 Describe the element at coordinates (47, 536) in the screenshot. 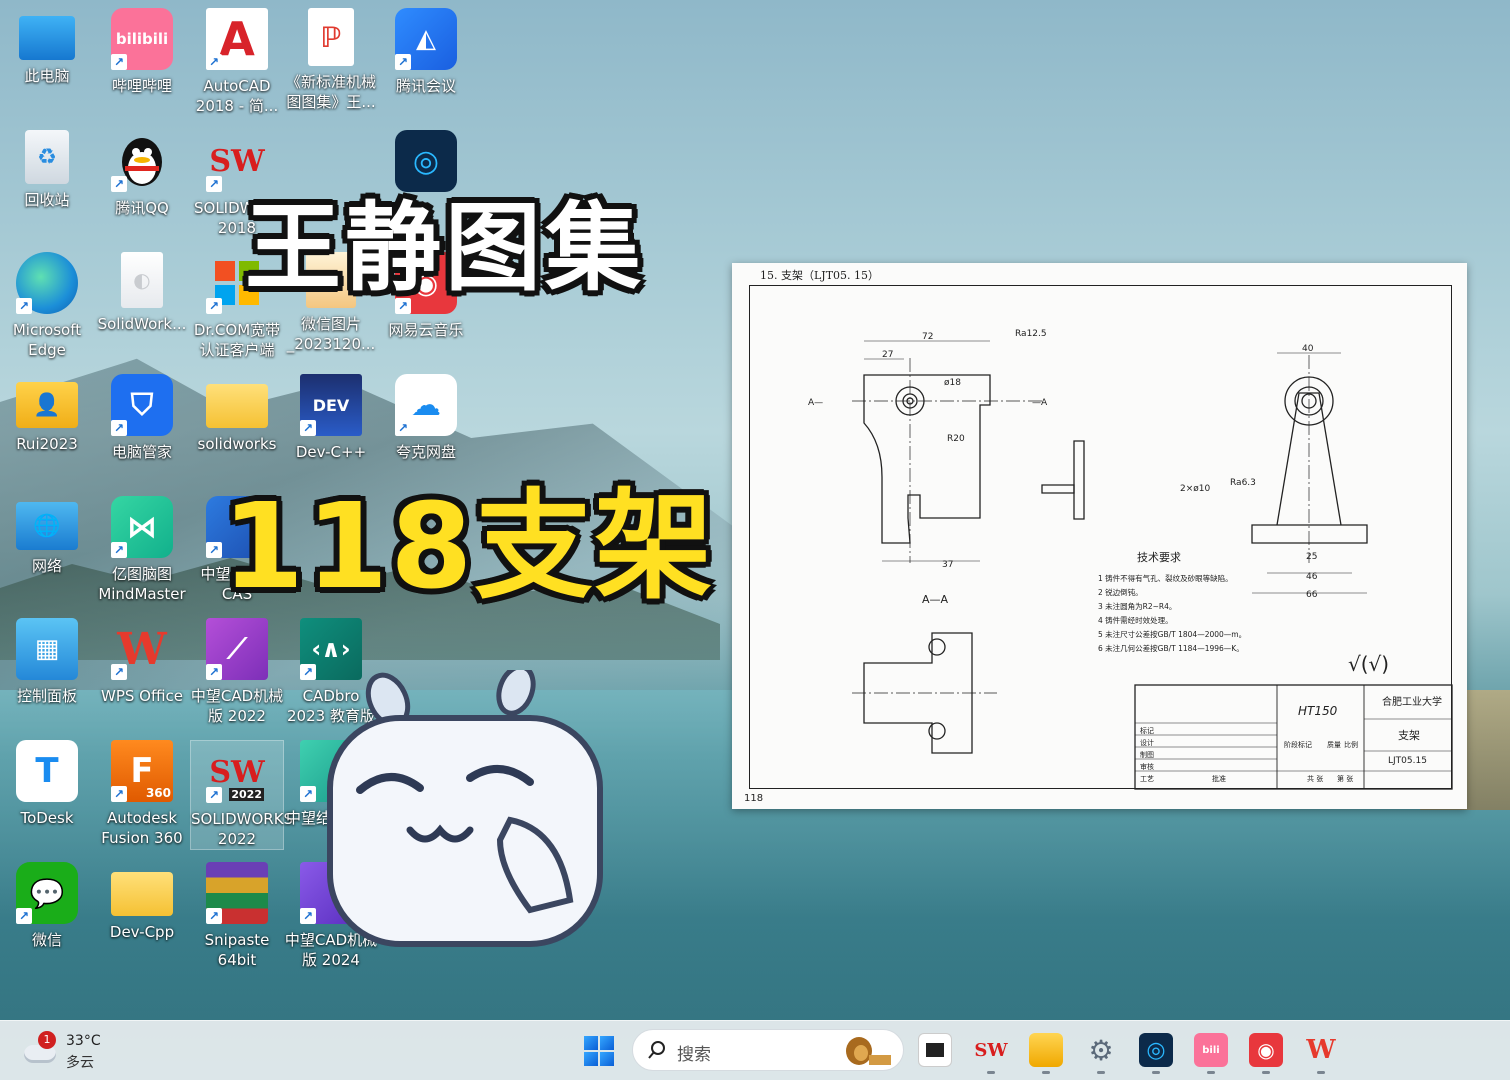

I see `desktop-icon-network: 🌐 网络` at that location.